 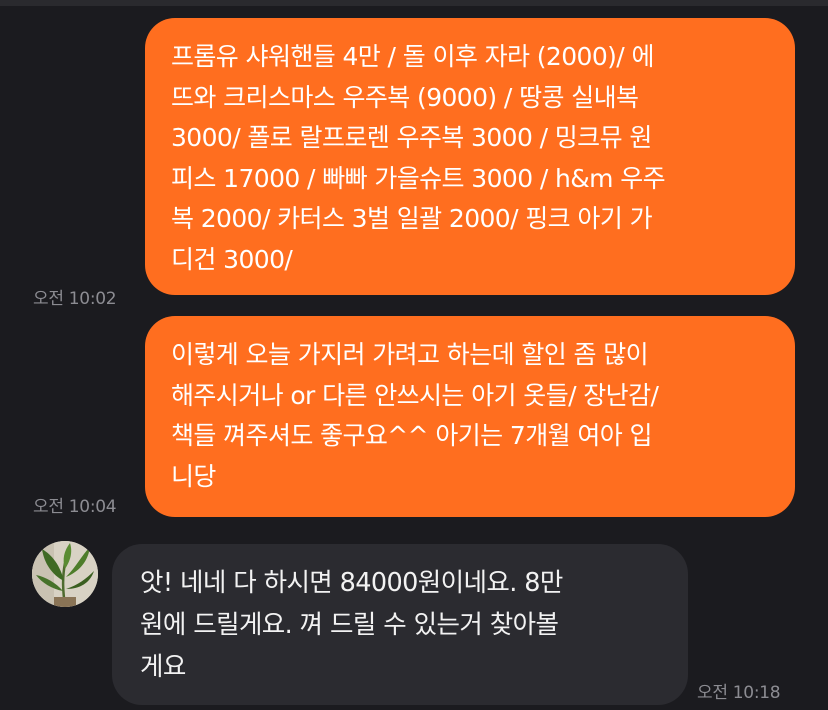 I want to click on top-divider, so click(x=414, y=3).